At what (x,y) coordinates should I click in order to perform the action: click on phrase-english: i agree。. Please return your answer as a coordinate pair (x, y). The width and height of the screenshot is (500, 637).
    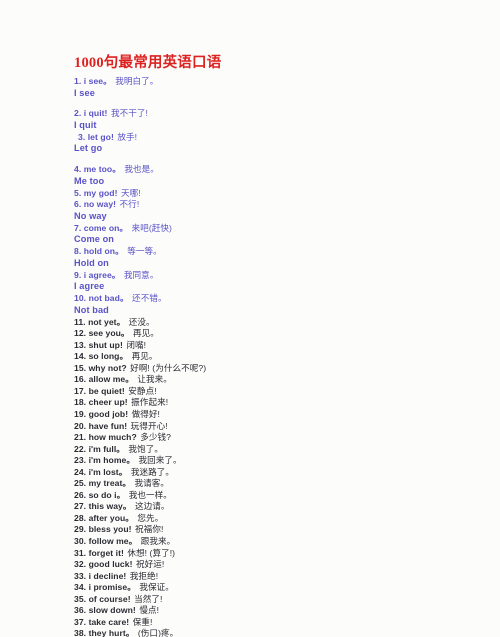
    Looking at the image, I should click on (102, 274).